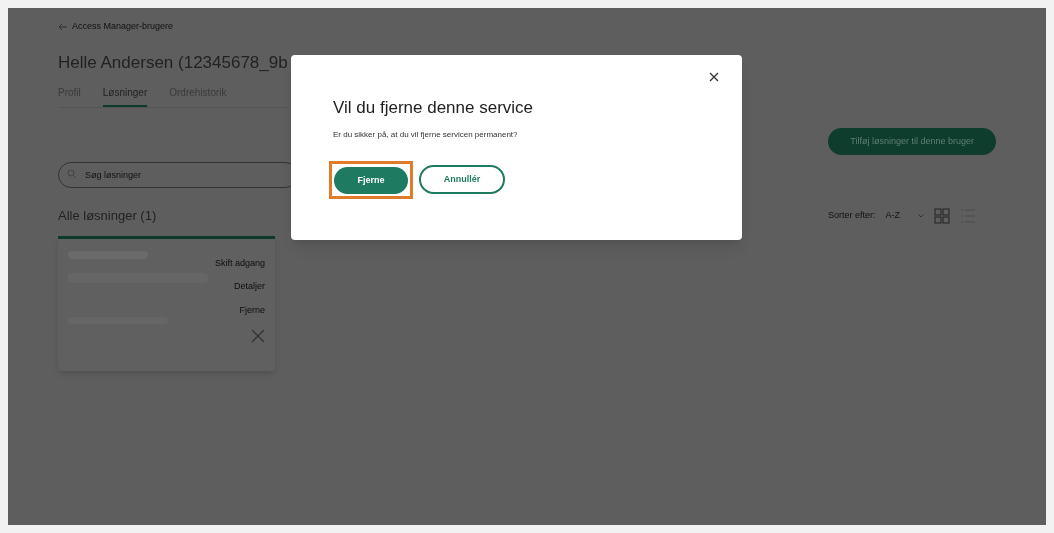  I want to click on dialog-title: Vil du fjerne denne service, so click(434, 108).